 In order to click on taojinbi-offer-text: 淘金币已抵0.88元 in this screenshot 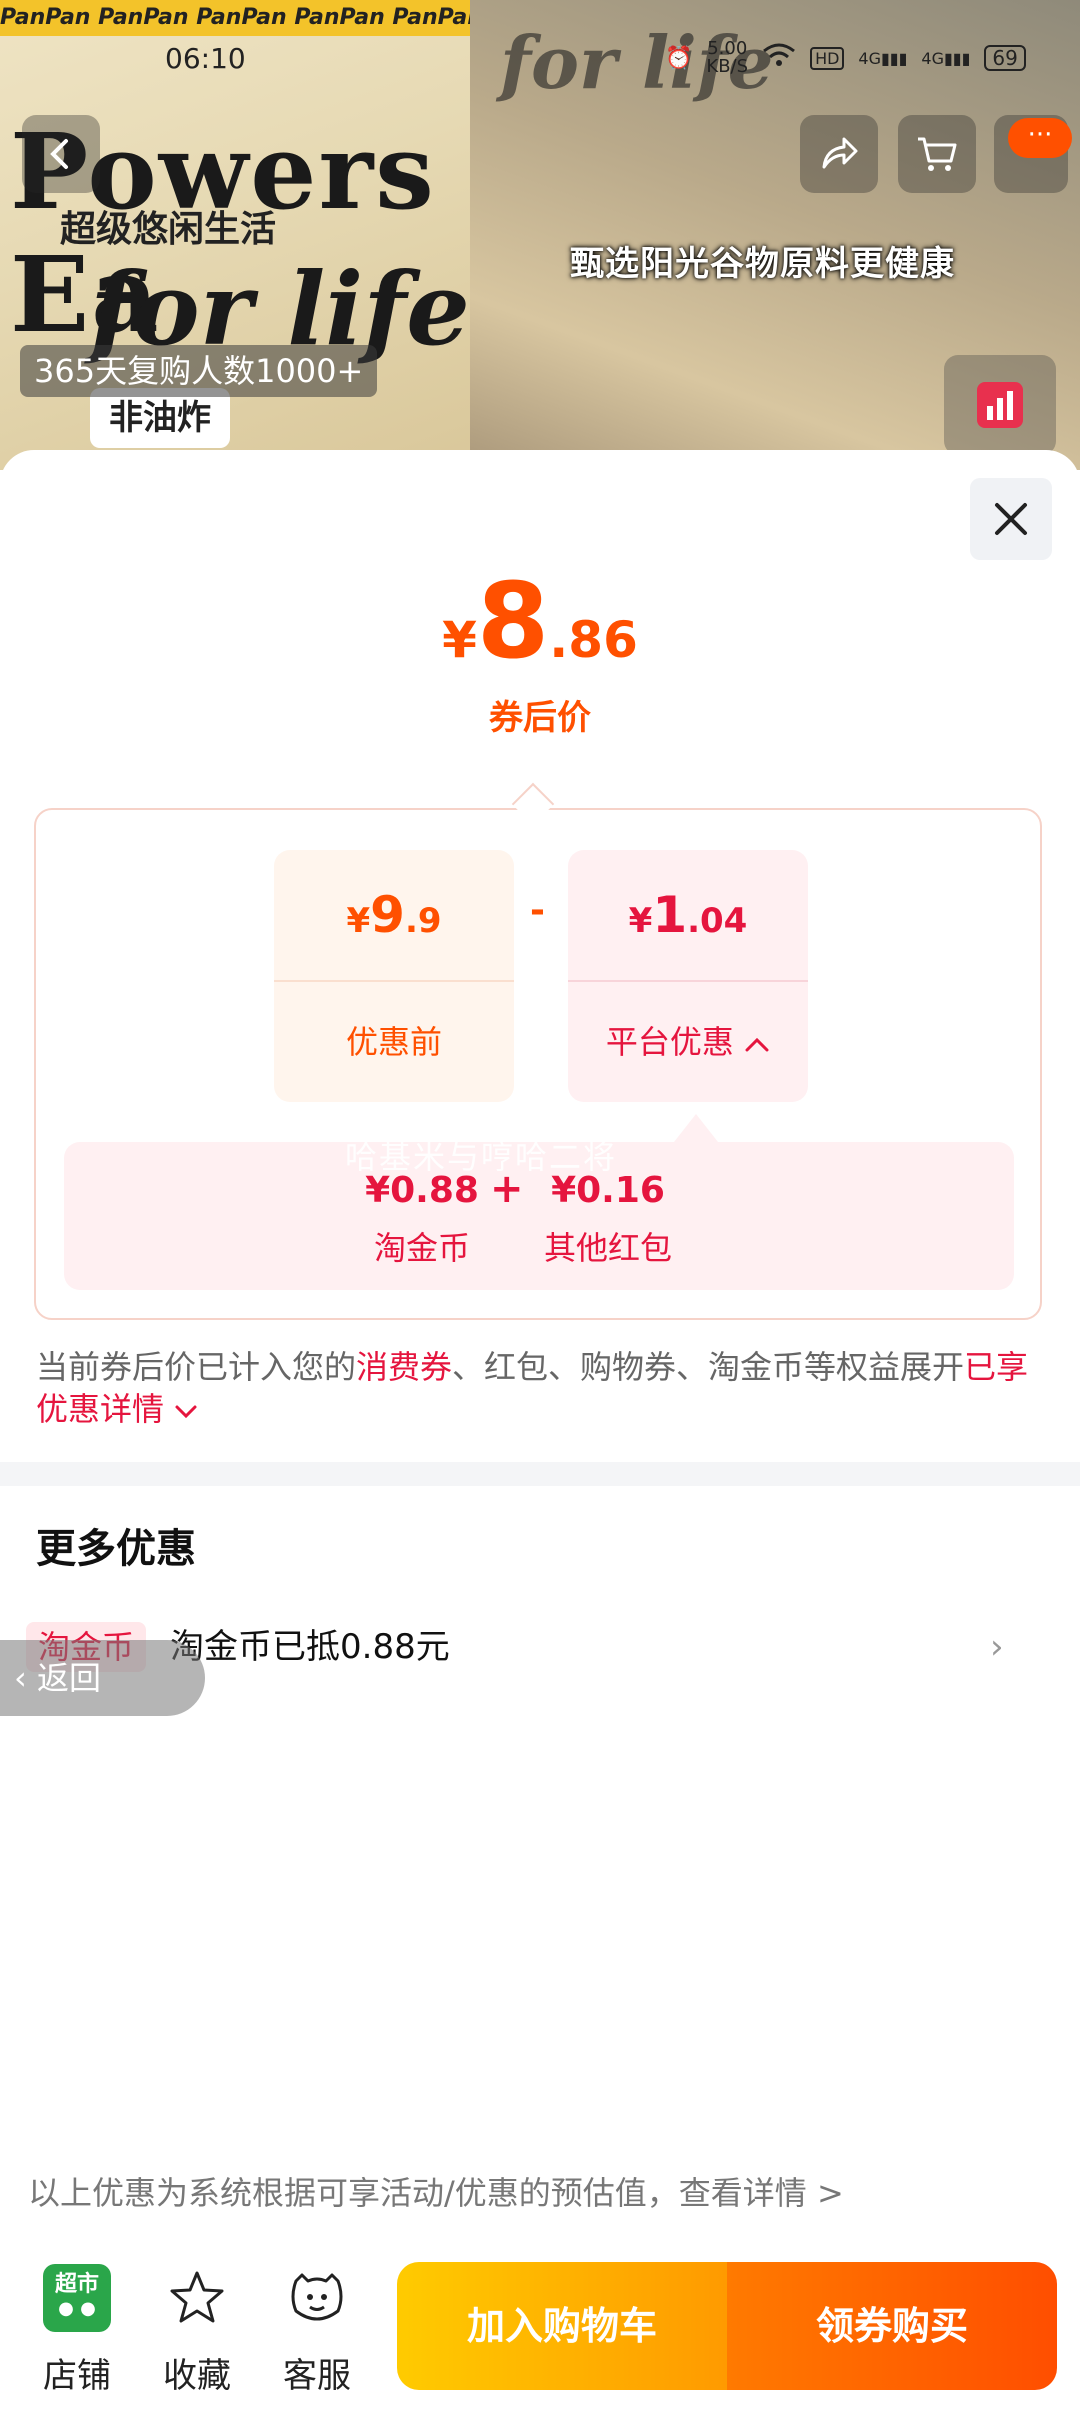, I will do `click(310, 1647)`.